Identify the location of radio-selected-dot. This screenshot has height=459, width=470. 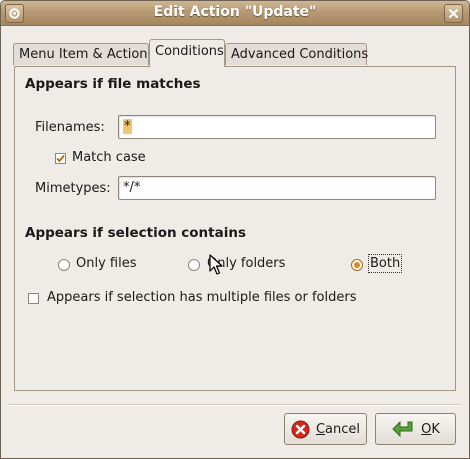
(357, 265).